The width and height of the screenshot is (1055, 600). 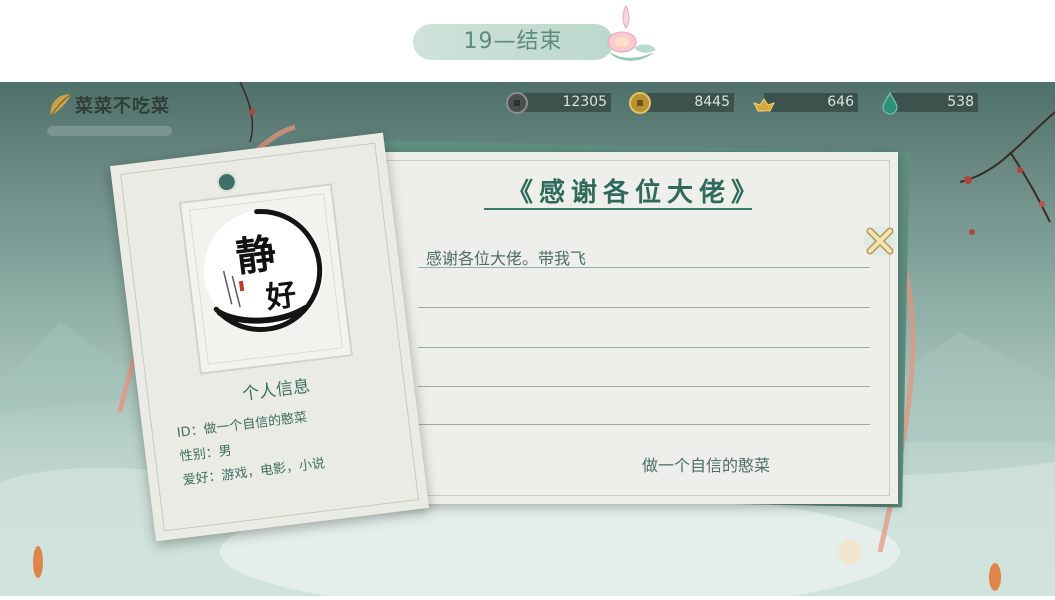 What do you see at coordinates (712, 102) in the screenshot?
I see `gold-value: 8445` at bounding box center [712, 102].